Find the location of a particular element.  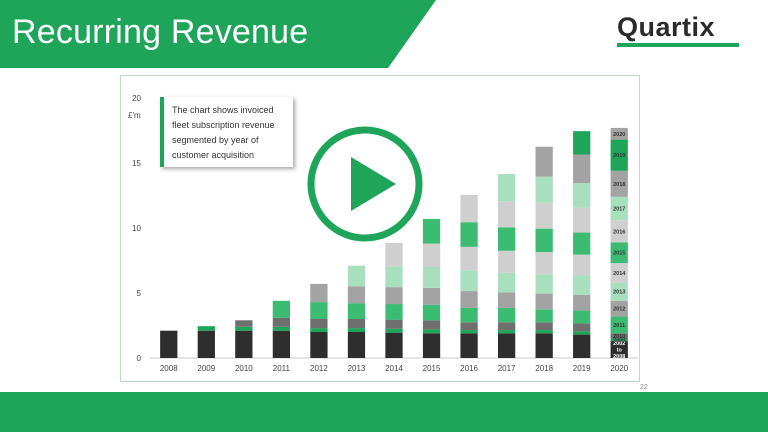

y-tick-label: 5 is located at coordinates (139, 293).